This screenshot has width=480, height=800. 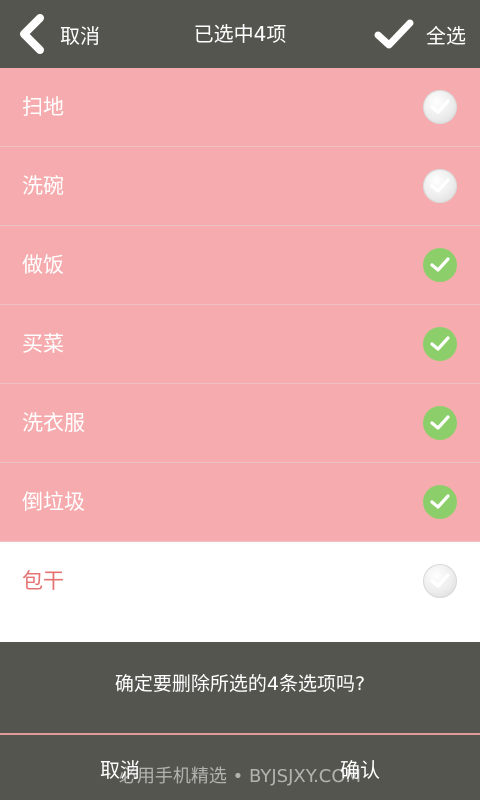 I want to click on list-item-label: 做饭, so click(x=43, y=265).